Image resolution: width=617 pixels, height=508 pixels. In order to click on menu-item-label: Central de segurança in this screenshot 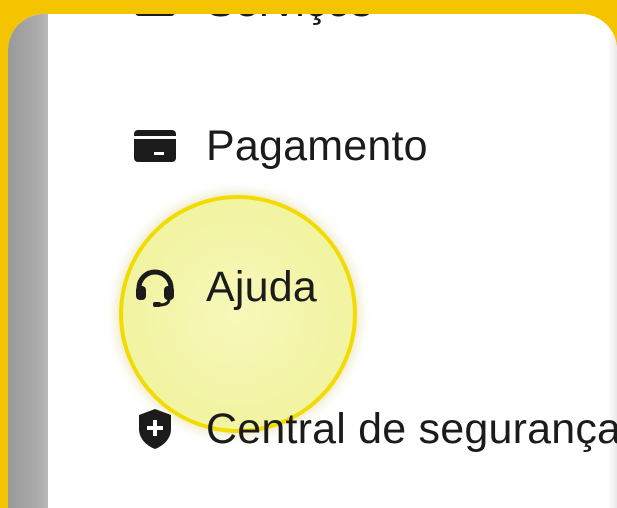, I will do `click(411, 428)`.